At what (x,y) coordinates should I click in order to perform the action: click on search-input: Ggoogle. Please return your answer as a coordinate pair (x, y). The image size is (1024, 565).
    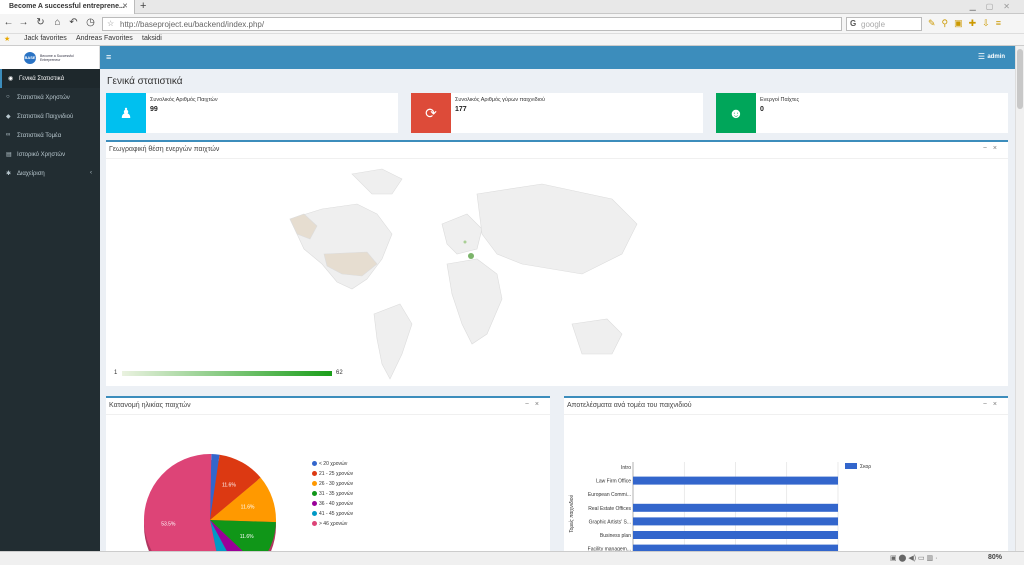
    Looking at the image, I should click on (884, 24).